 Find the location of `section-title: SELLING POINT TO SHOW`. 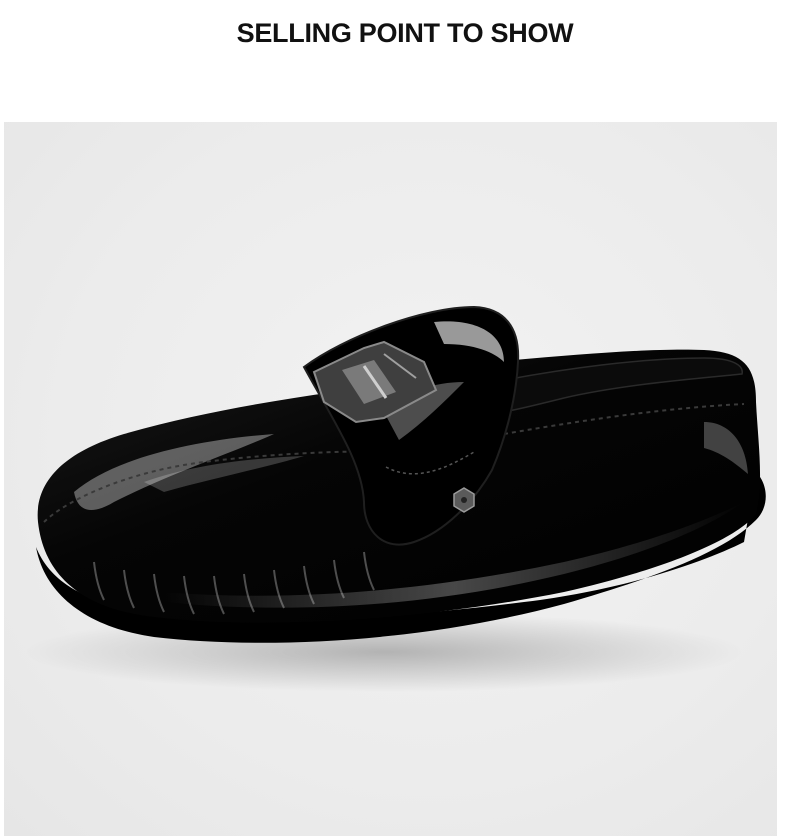

section-title: SELLING POINT TO SHOW is located at coordinates (405, 33).